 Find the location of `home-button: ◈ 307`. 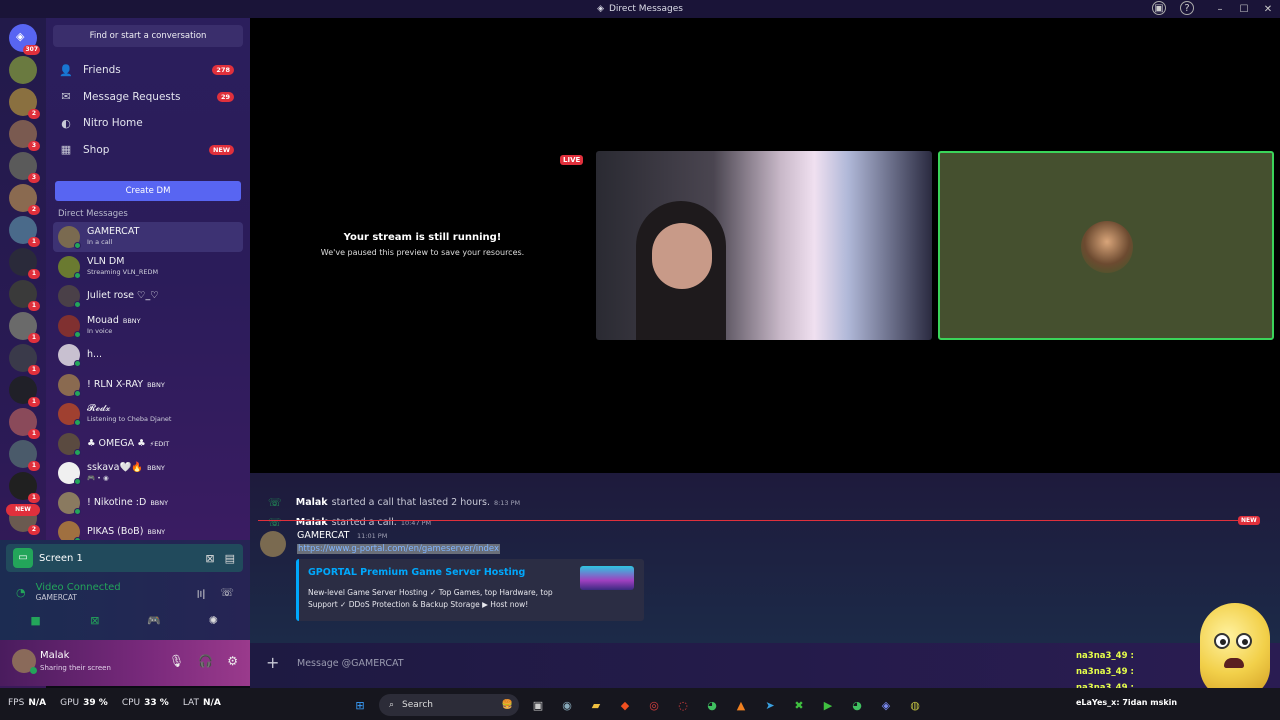

home-button: ◈ 307 is located at coordinates (24, 39).